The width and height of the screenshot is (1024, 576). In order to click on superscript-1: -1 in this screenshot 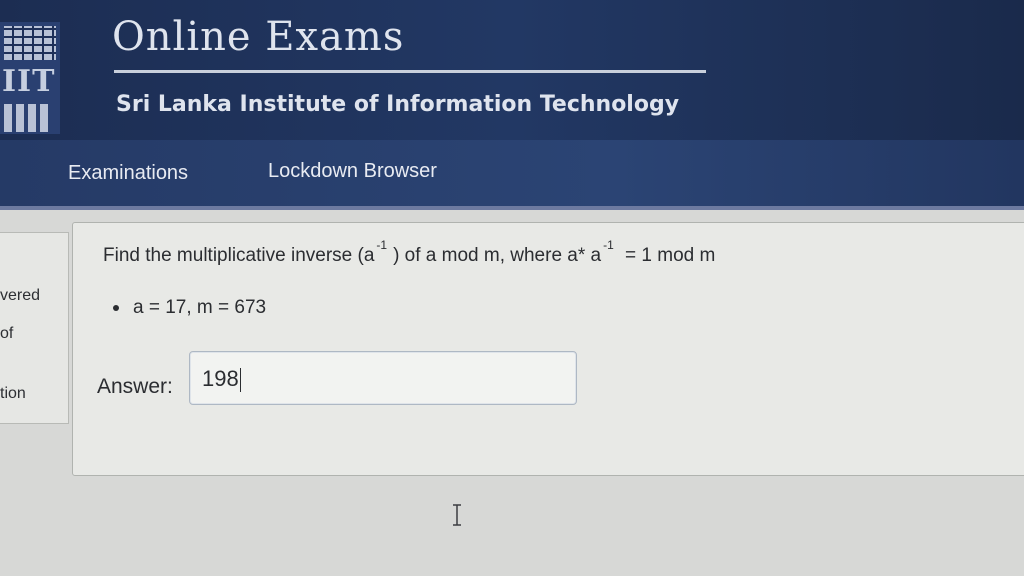, I will do `click(382, 245)`.